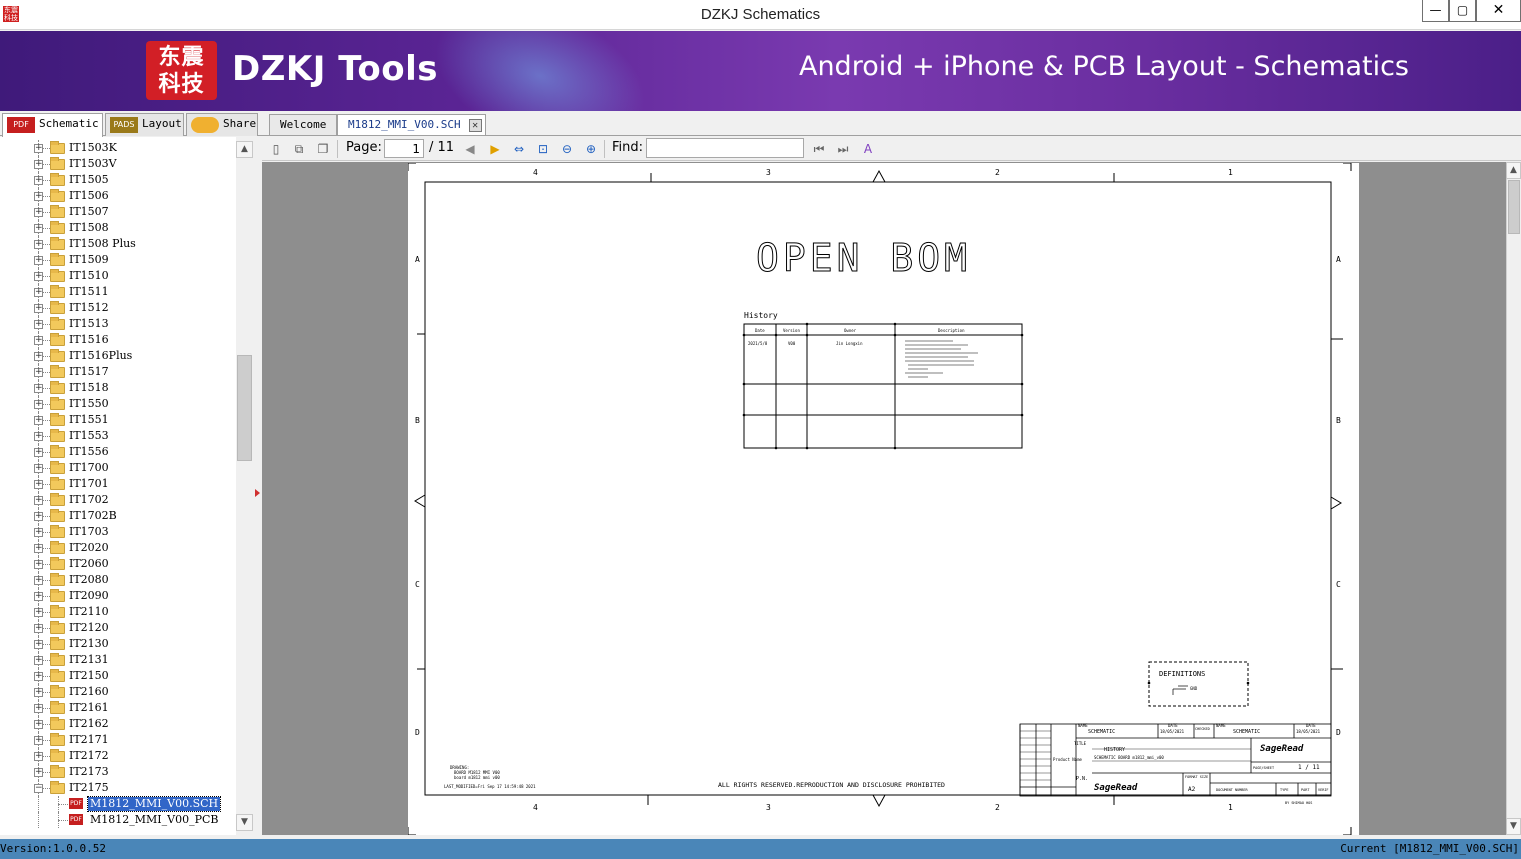 The height and width of the screenshot is (859, 1521). What do you see at coordinates (244, 408) in the screenshot?
I see `tree-scroll-thumb` at bounding box center [244, 408].